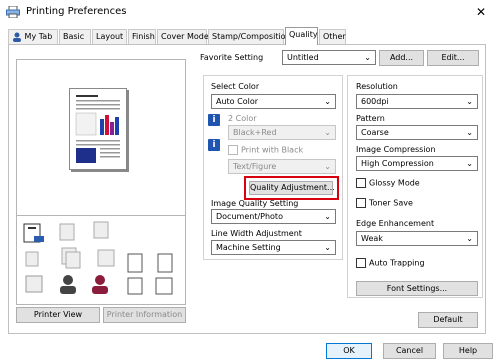 This screenshot has width=500, height=364. I want to click on window-title: Printing Preferences, so click(76, 11).